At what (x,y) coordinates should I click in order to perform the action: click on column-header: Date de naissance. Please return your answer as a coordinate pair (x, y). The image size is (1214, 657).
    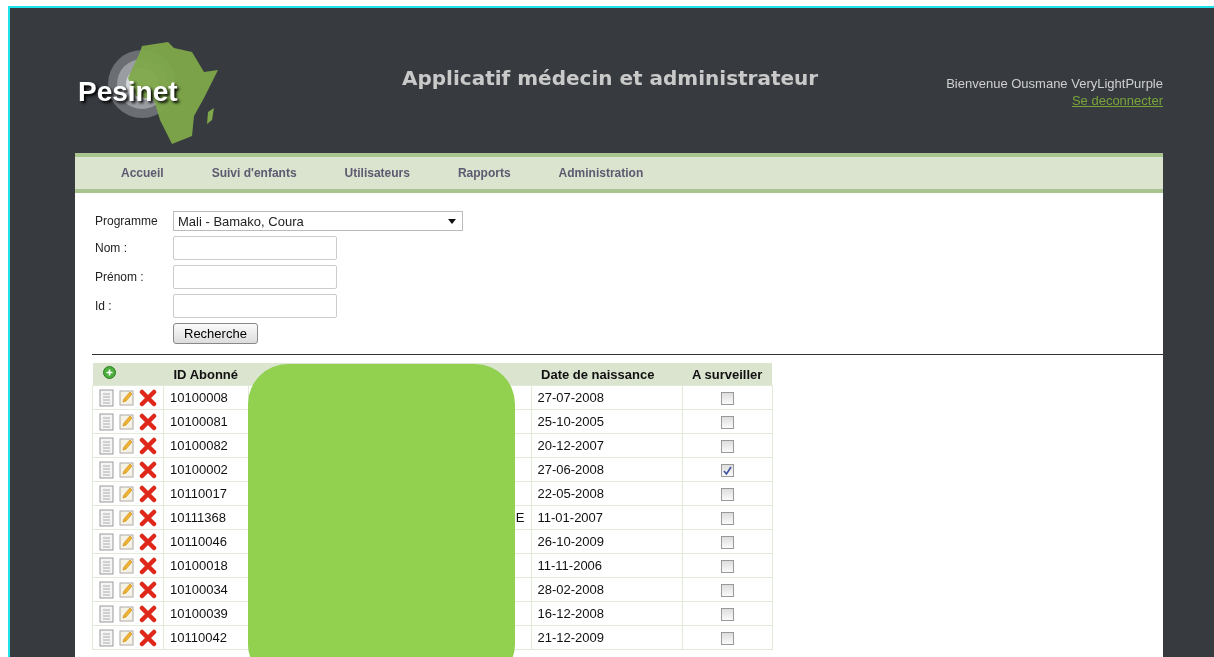
    Looking at the image, I should click on (606, 374).